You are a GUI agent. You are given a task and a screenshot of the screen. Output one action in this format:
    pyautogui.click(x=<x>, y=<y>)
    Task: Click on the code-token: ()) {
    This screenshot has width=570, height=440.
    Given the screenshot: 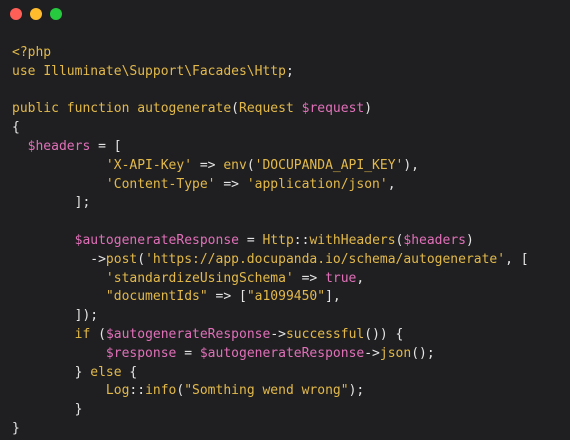 What is the action you would take?
    pyautogui.click(x=384, y=334)
    